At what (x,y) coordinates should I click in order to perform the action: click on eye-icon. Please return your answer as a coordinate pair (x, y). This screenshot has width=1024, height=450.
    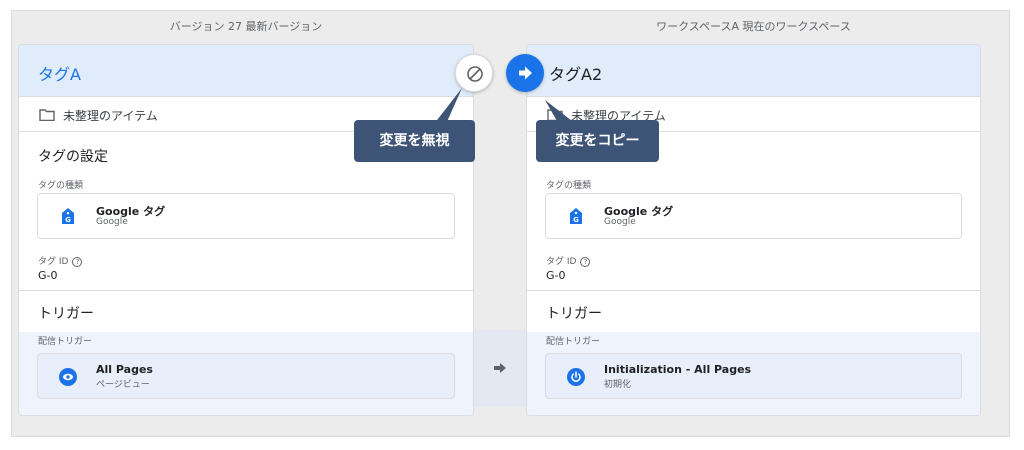
    Looking at the image, I should click on (68, 377).